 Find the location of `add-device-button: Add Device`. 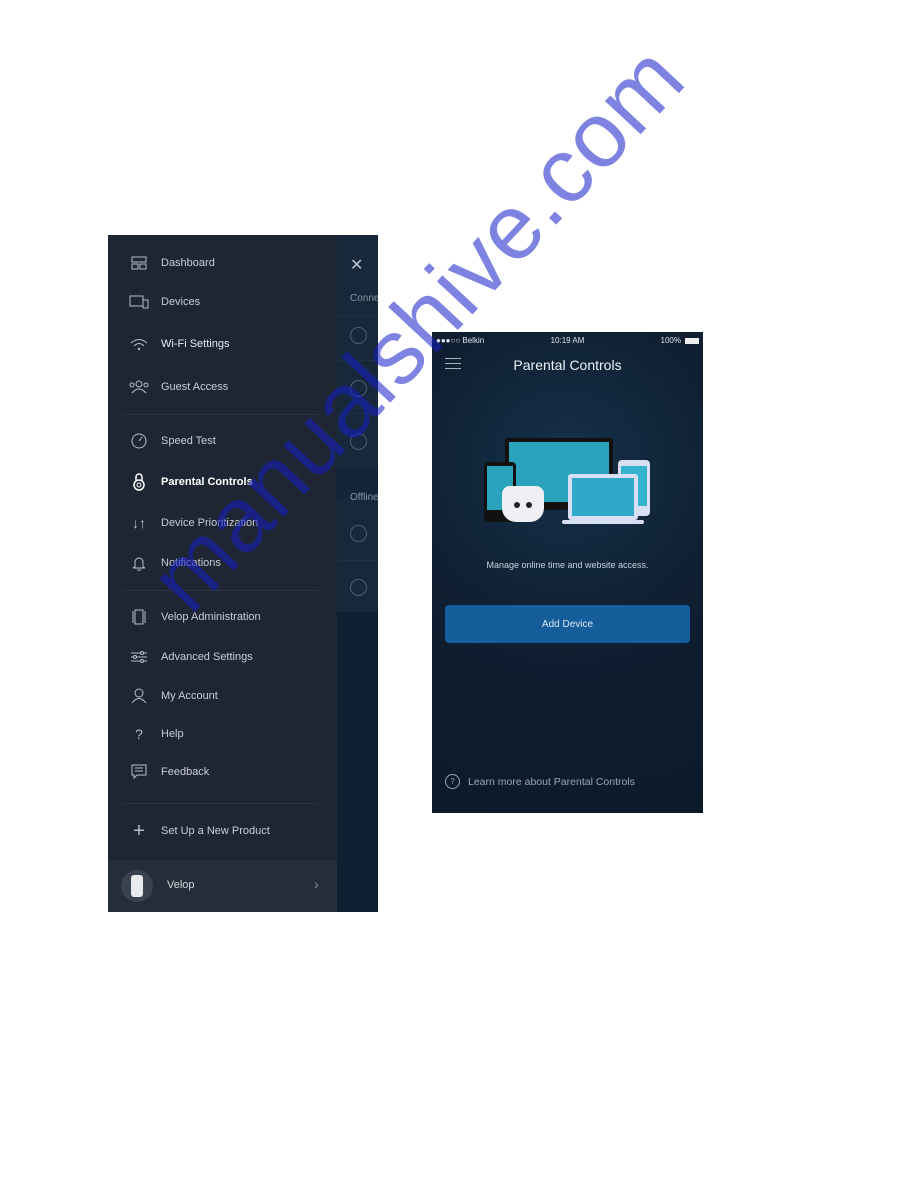

add-device-button: Add Device is located at coordinates (567, 624).